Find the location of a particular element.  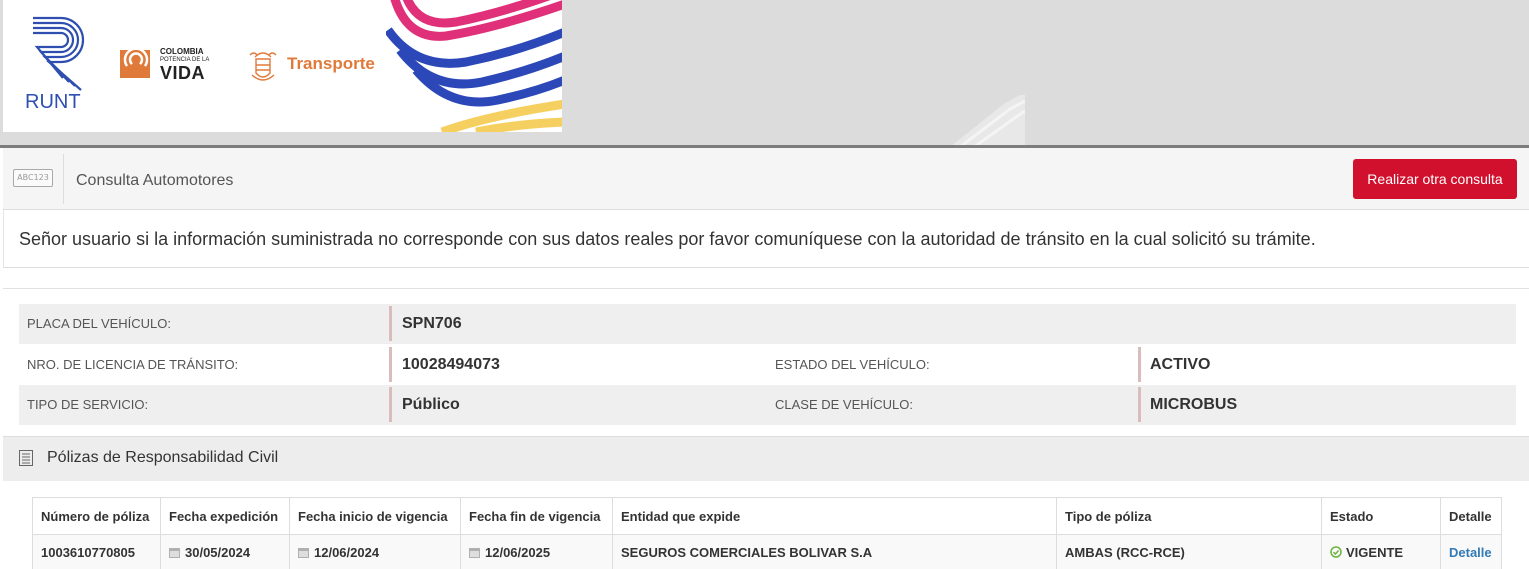

cell-inicio-text: 12/06/2024 is located at coordinates (347, 552).